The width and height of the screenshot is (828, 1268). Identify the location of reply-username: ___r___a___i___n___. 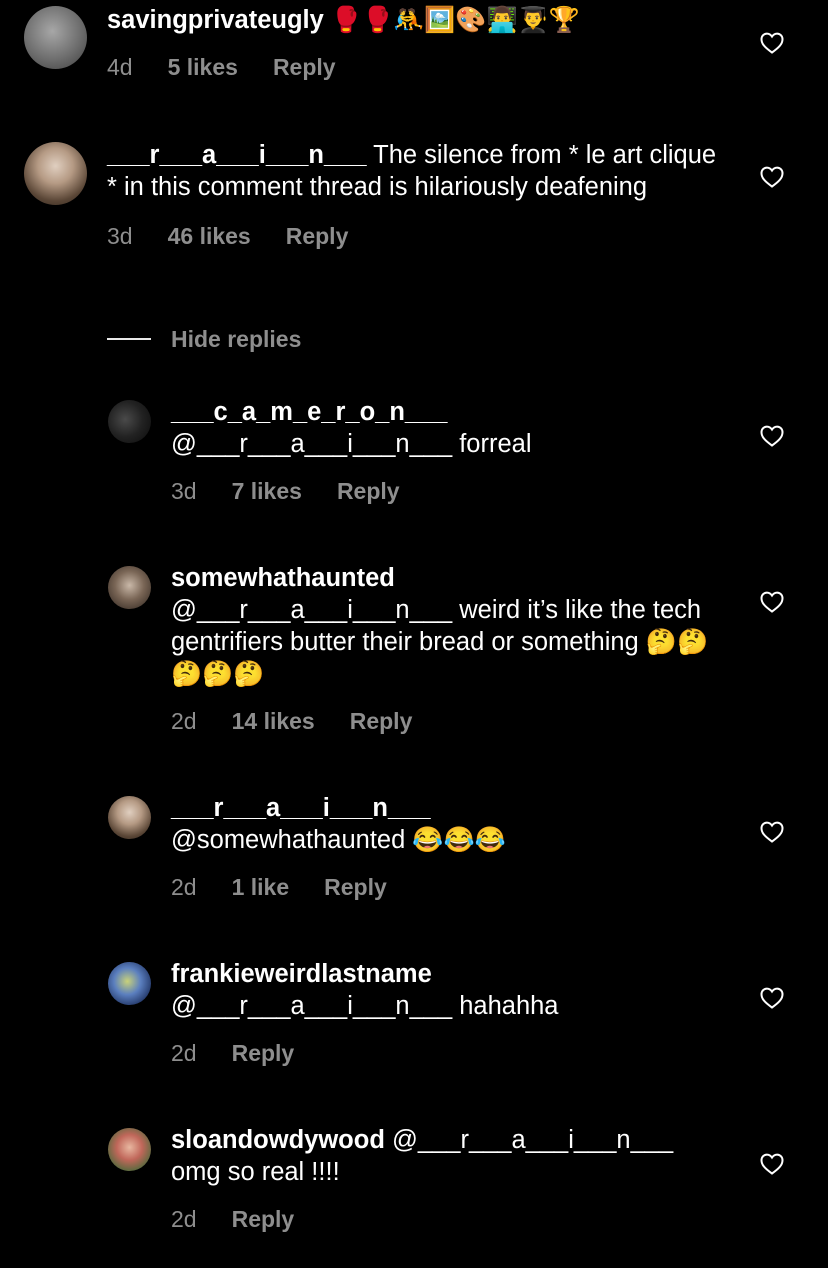
(301, 808).